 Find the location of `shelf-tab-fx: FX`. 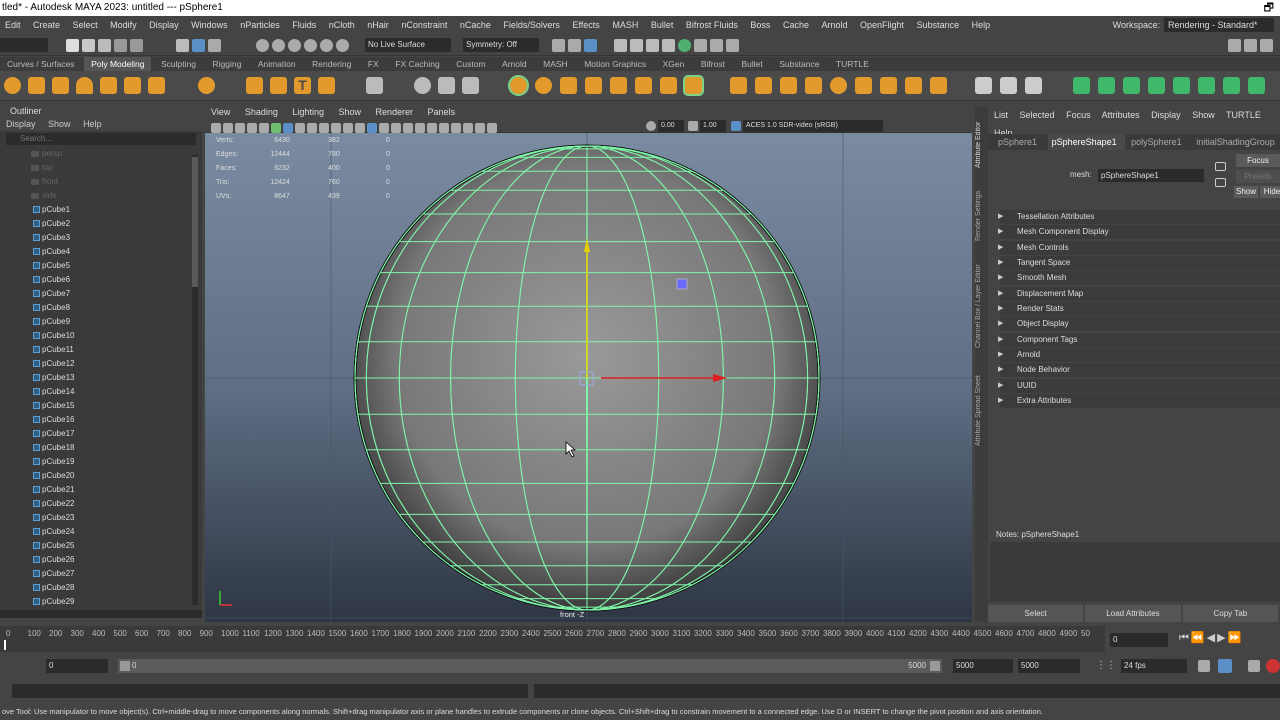

shelf-tab-fx: FX is located at coordinates (373, 64).